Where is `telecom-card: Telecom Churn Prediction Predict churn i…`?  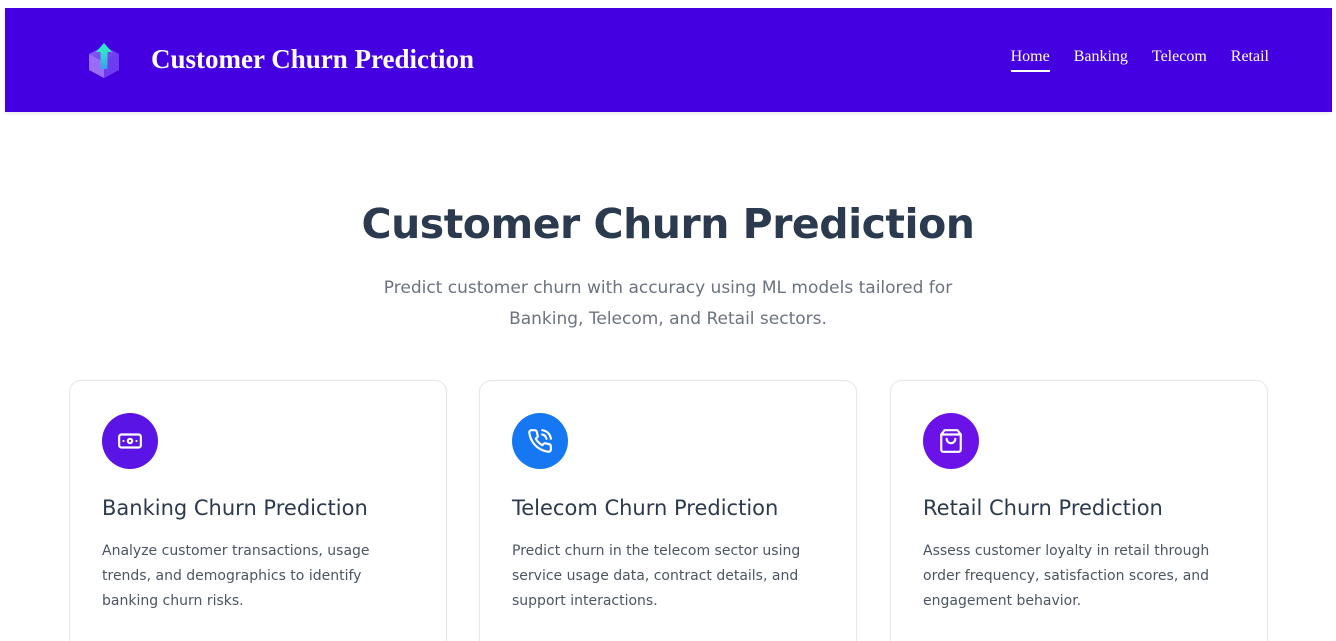
telecom-card: Telecom Churn Prediction Predict churn i… is located at coordinates (668, 510).